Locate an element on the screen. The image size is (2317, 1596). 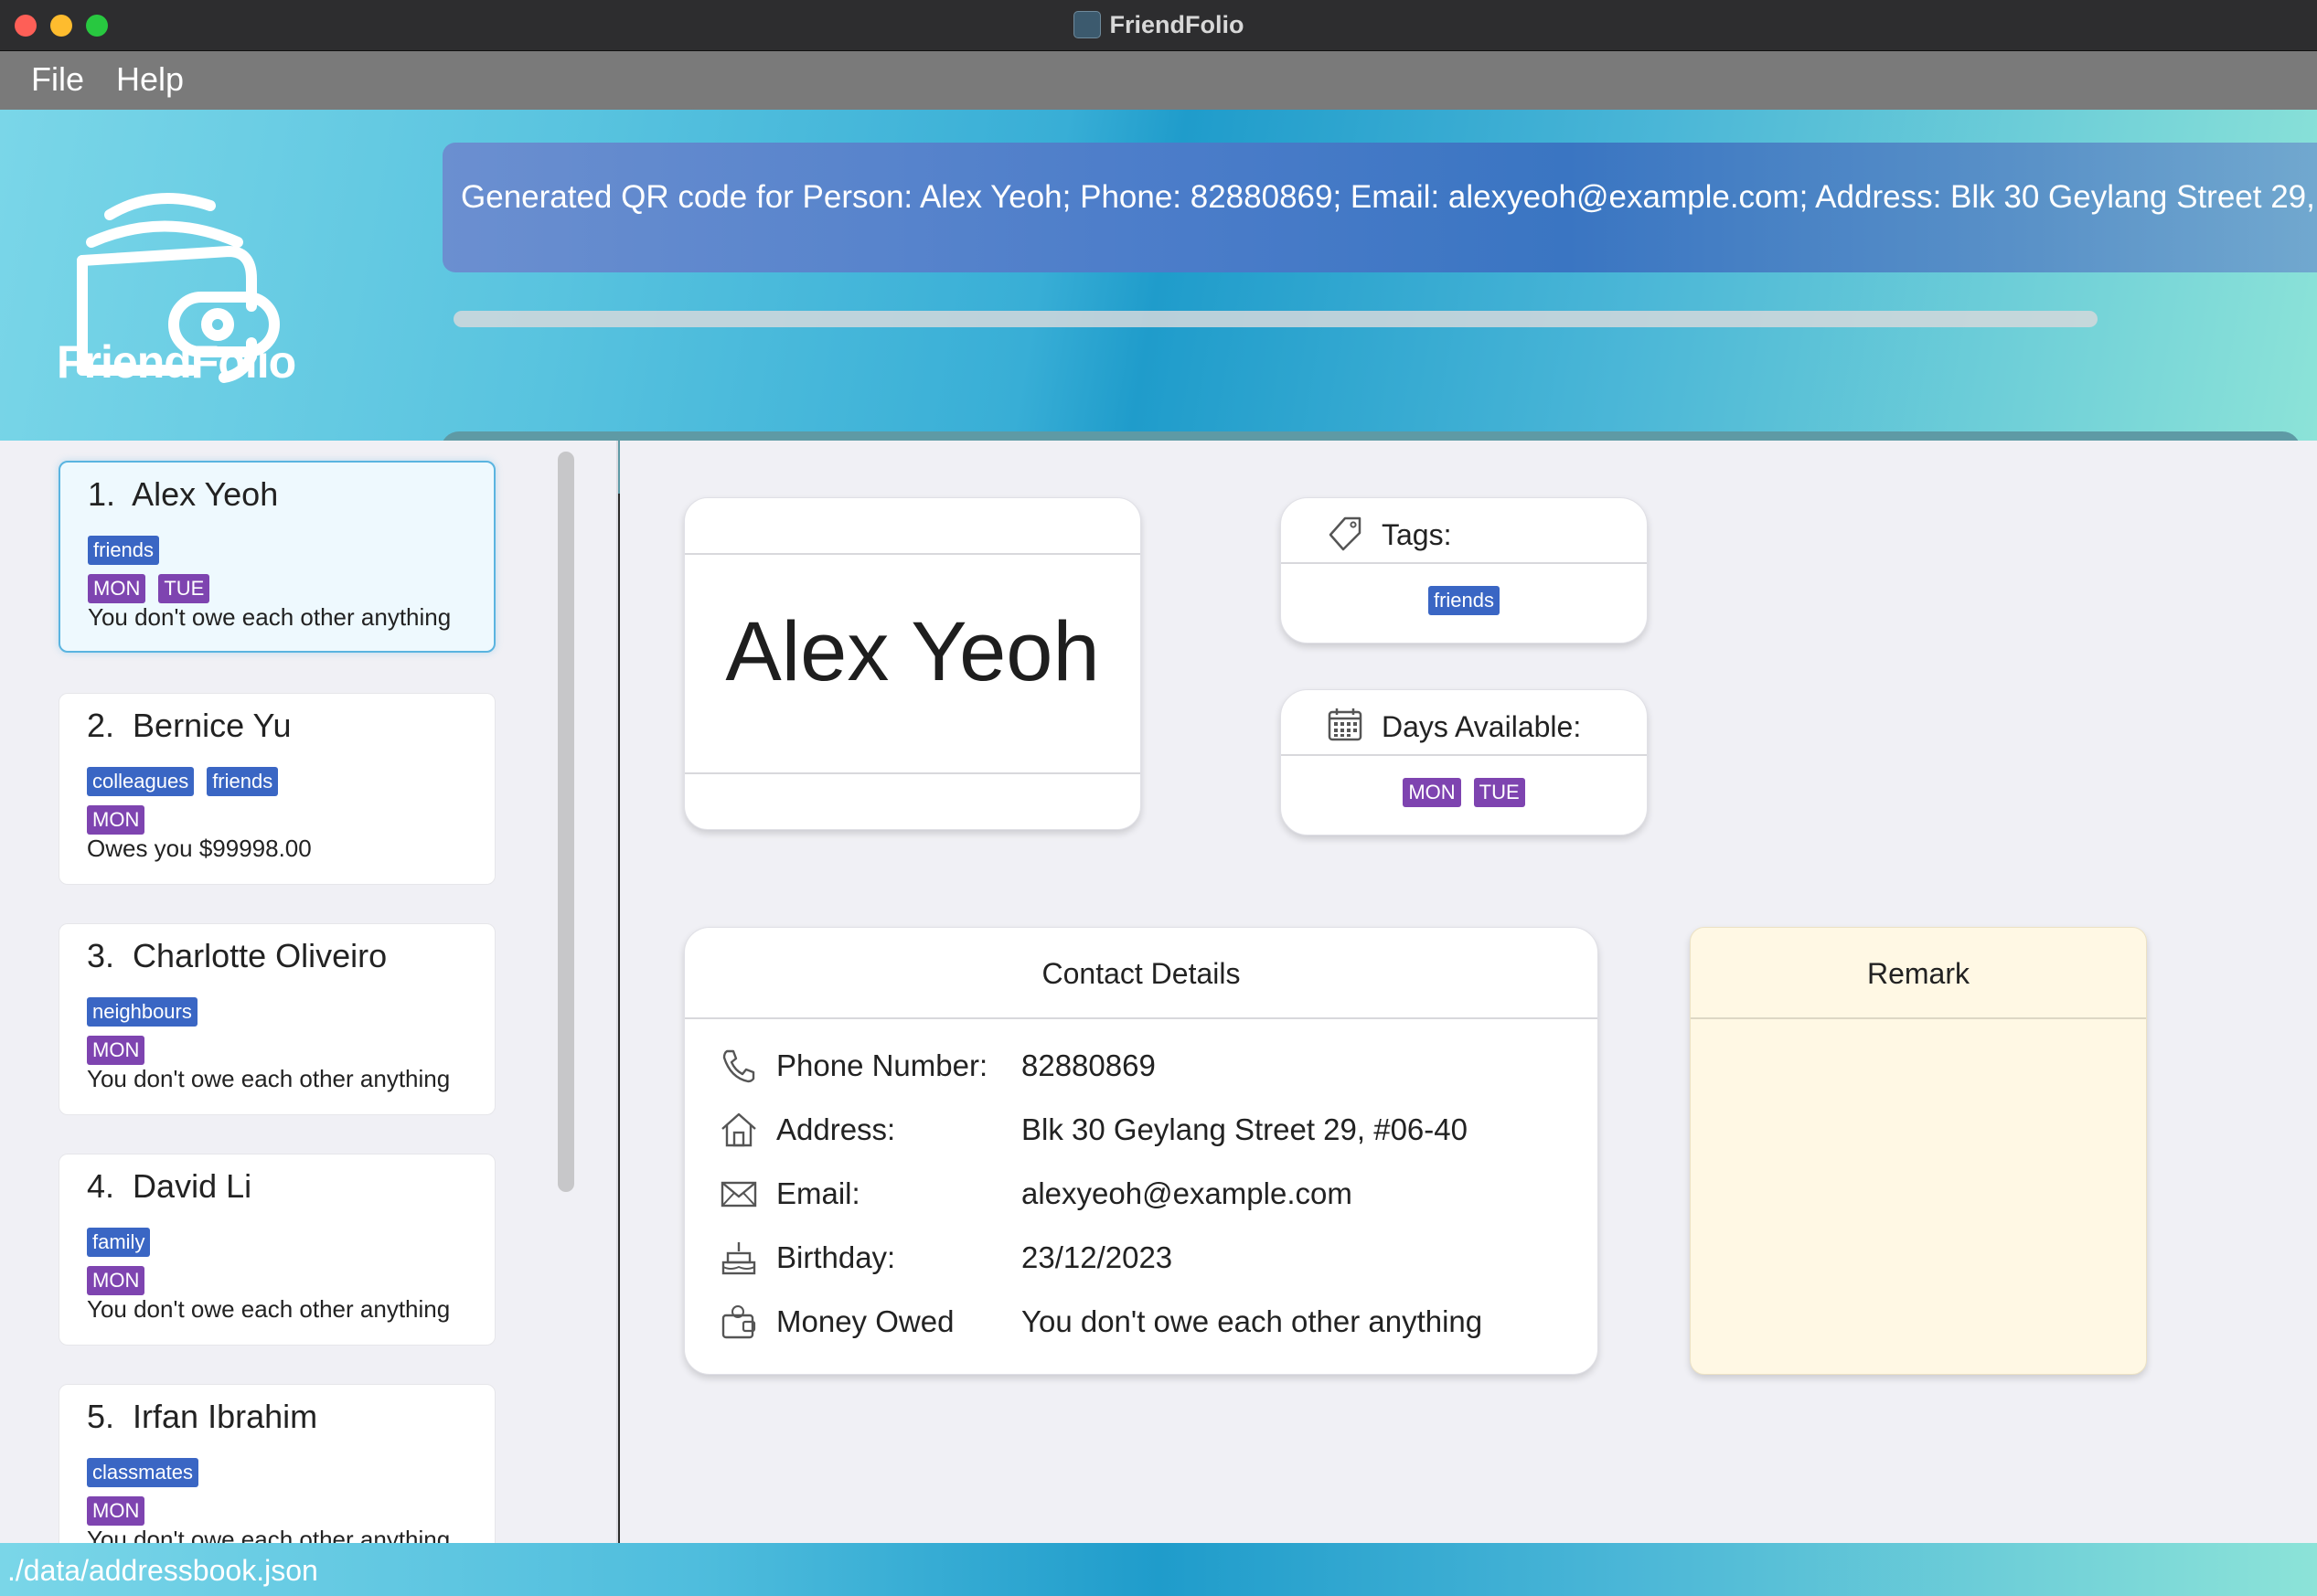
tag-row: neighbours is located at coordinates (142, 1012).